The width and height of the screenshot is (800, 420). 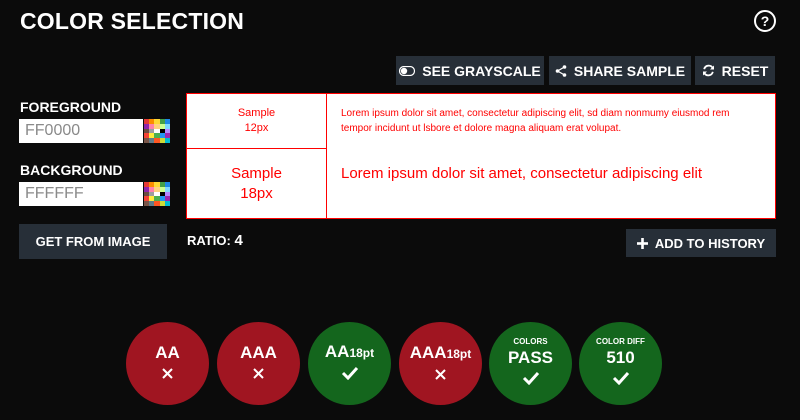 I want to click on result-badge-5: COLORS PASS, so click(x=530, y=363).